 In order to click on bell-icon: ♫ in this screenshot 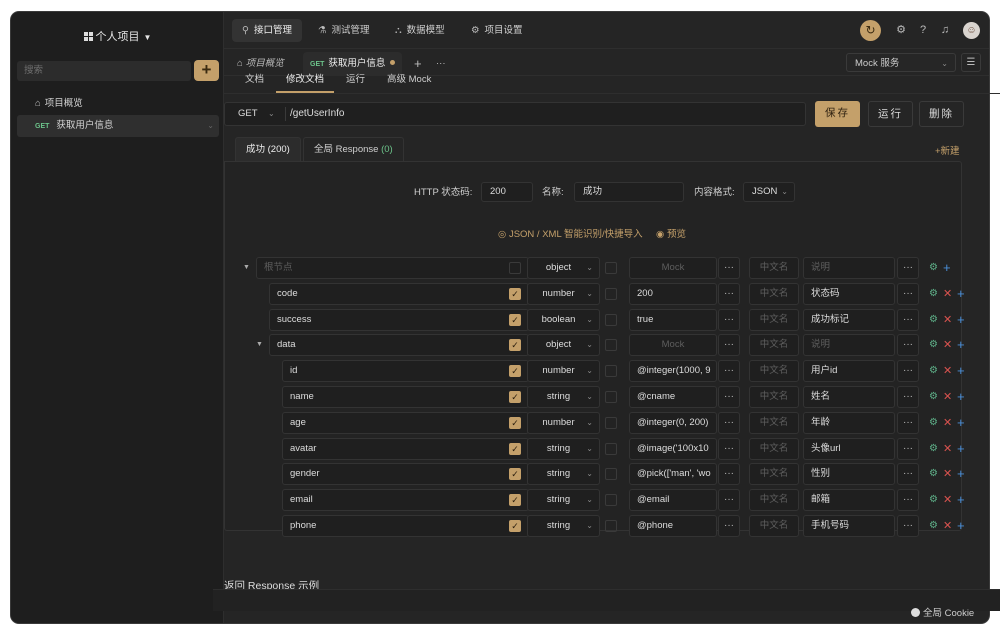, I will do `click(945, 30)`.